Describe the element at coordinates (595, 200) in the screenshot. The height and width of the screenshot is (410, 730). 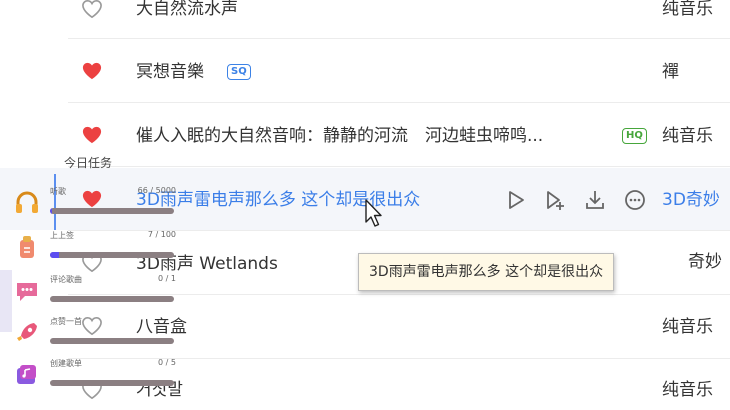
I see `download-icon` at that location.